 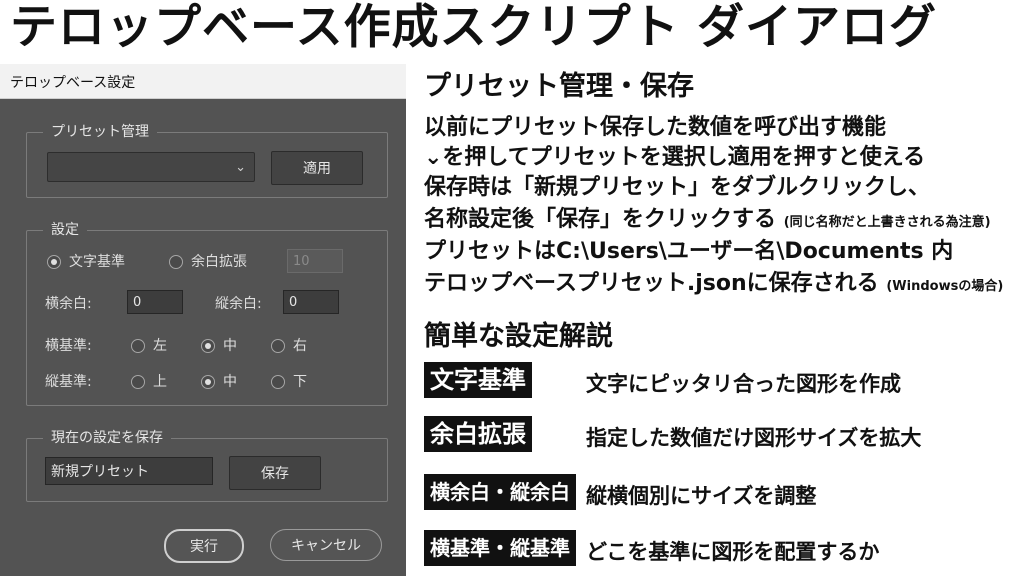 What do you see at coordinates (701, 496) in the screenshot?
I see `explain-desc-margins: 縦横個別にサイズを調整` at bounding box center [701, 496].